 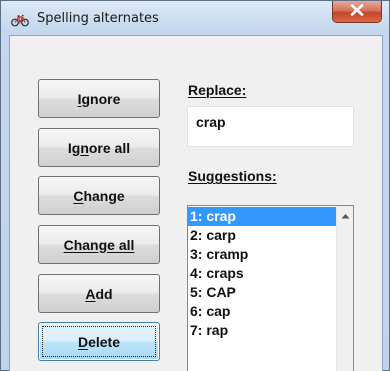 I want to click on close-icon, so click(x=357, y=12).